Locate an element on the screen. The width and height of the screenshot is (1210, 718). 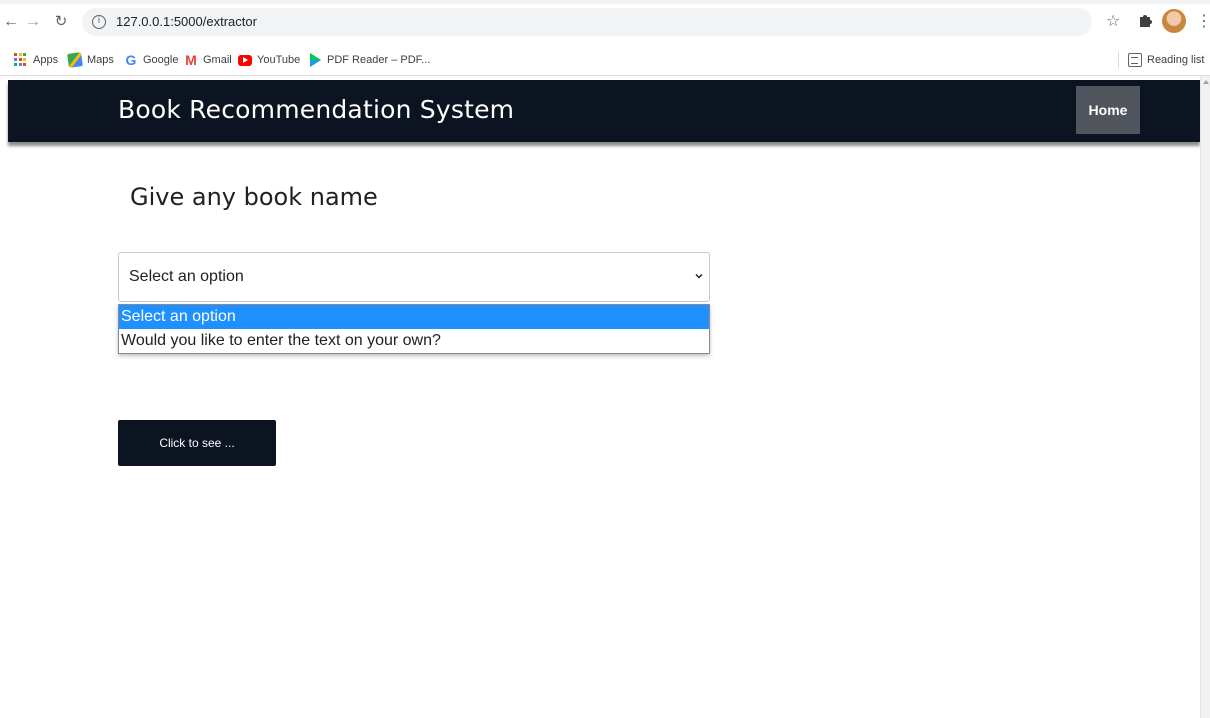
bookmark-youtube: YouTube is located at coordinates (269, 60).